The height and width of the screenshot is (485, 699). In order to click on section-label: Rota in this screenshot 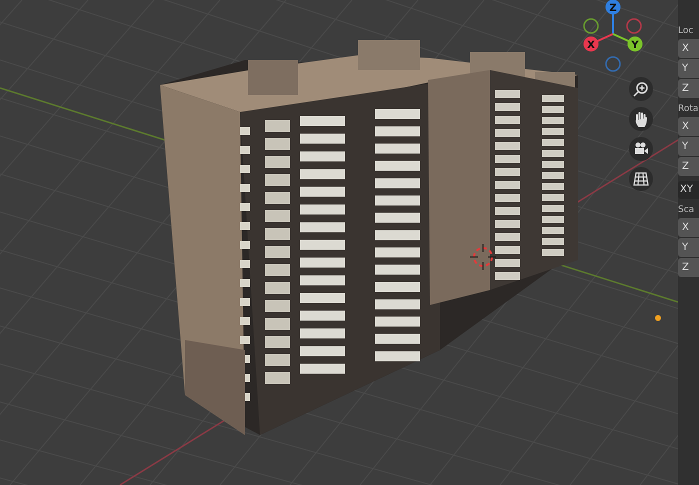, I will do `click(688, 109)`.